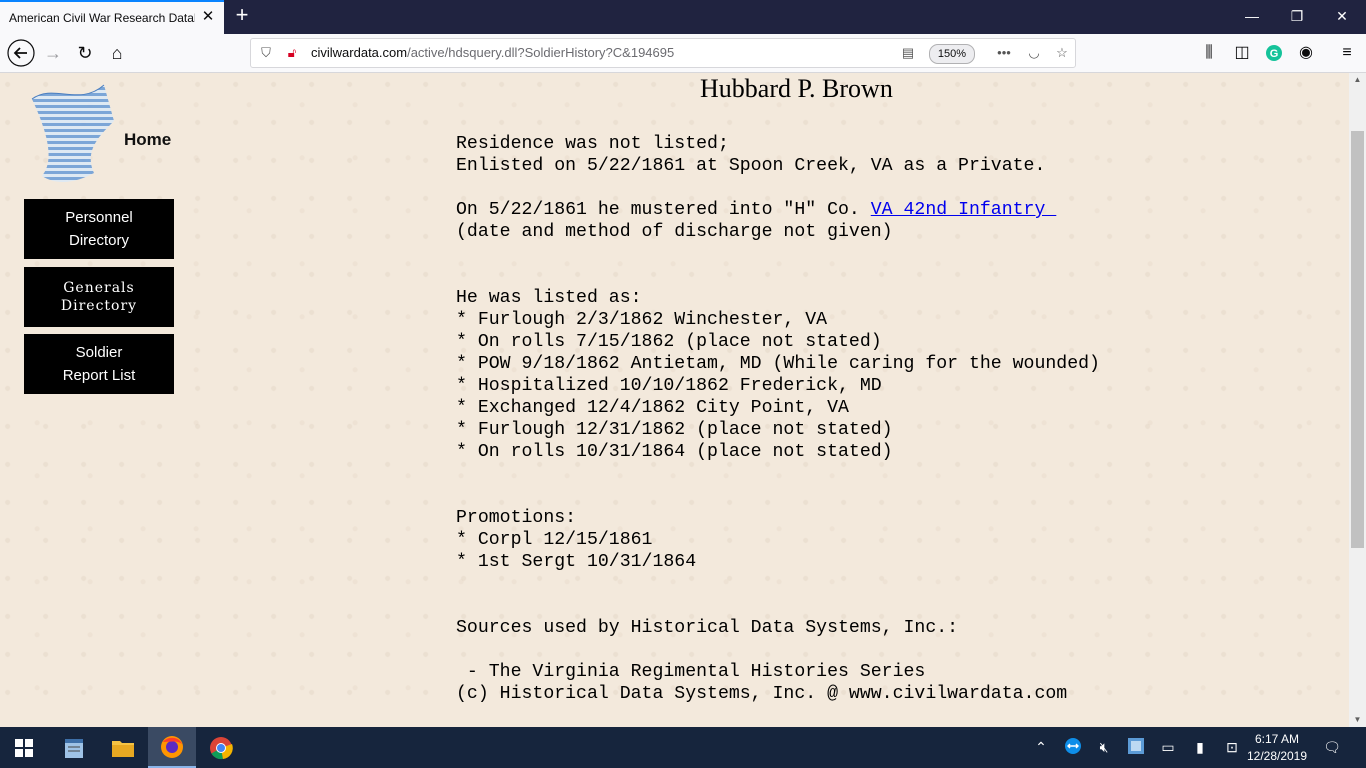 The height and width of the screenshot is (768, 1366). What do you see at coordinates (669, 342) in the screenshot?
I see `listing-item: * On rolls 7/15/1862 (place not stated)` at bounding box center [669, 342].